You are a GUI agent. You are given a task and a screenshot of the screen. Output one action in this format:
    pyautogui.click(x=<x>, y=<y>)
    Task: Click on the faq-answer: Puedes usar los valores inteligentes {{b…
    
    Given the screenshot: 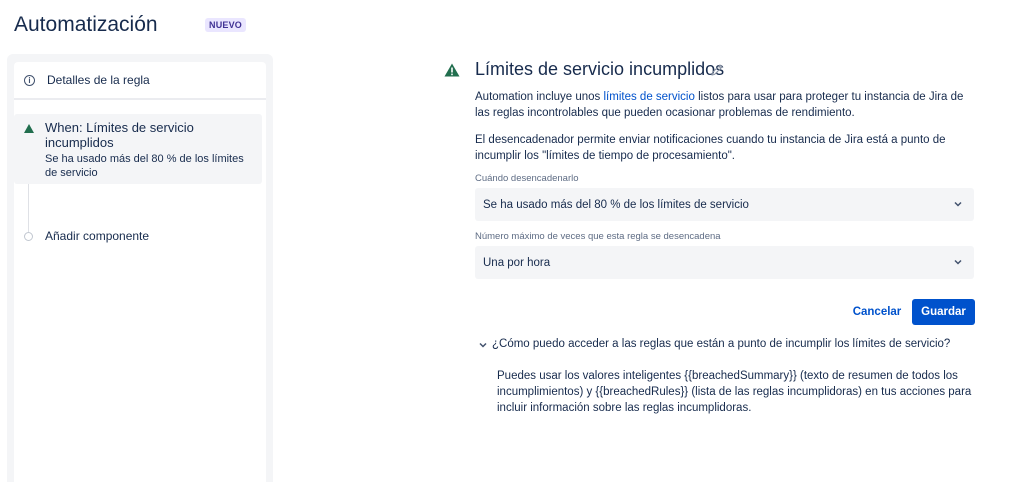 What is the action you would take?
    pyautogui.click(x=734, y=392)
    